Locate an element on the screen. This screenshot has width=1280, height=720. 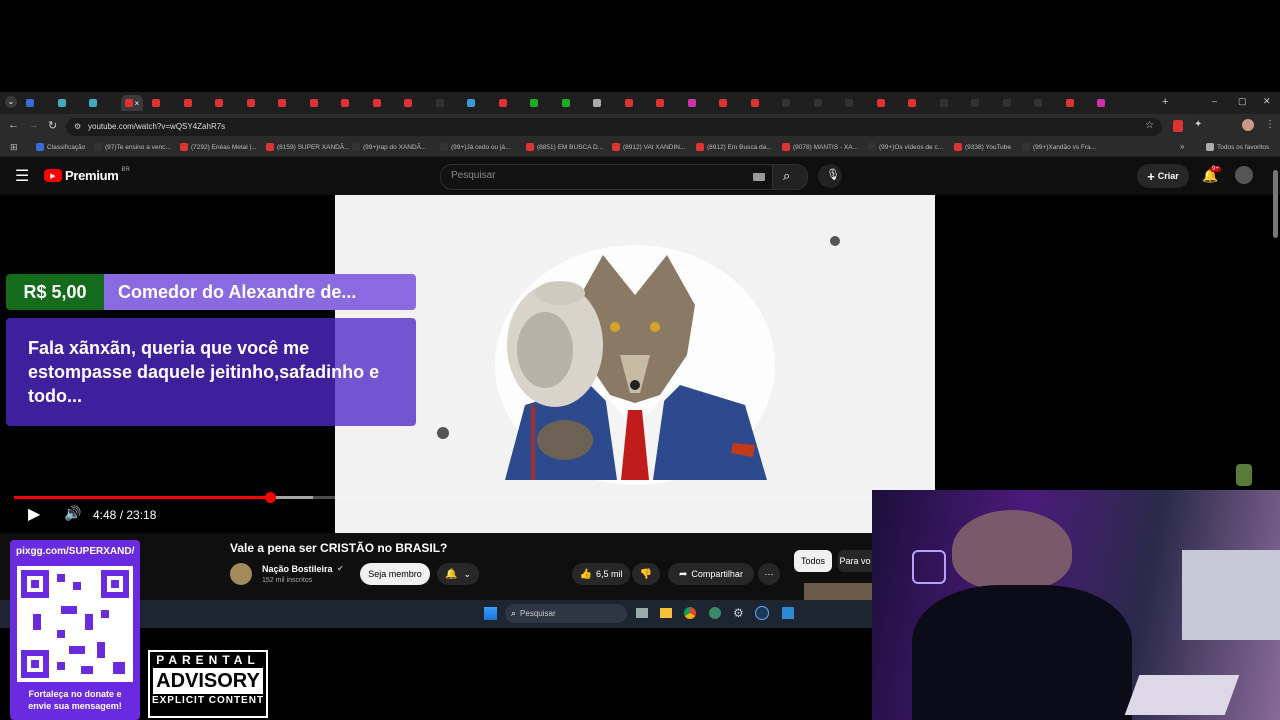
more-actions-button: ⋯ is located at coordinates (769, 574).